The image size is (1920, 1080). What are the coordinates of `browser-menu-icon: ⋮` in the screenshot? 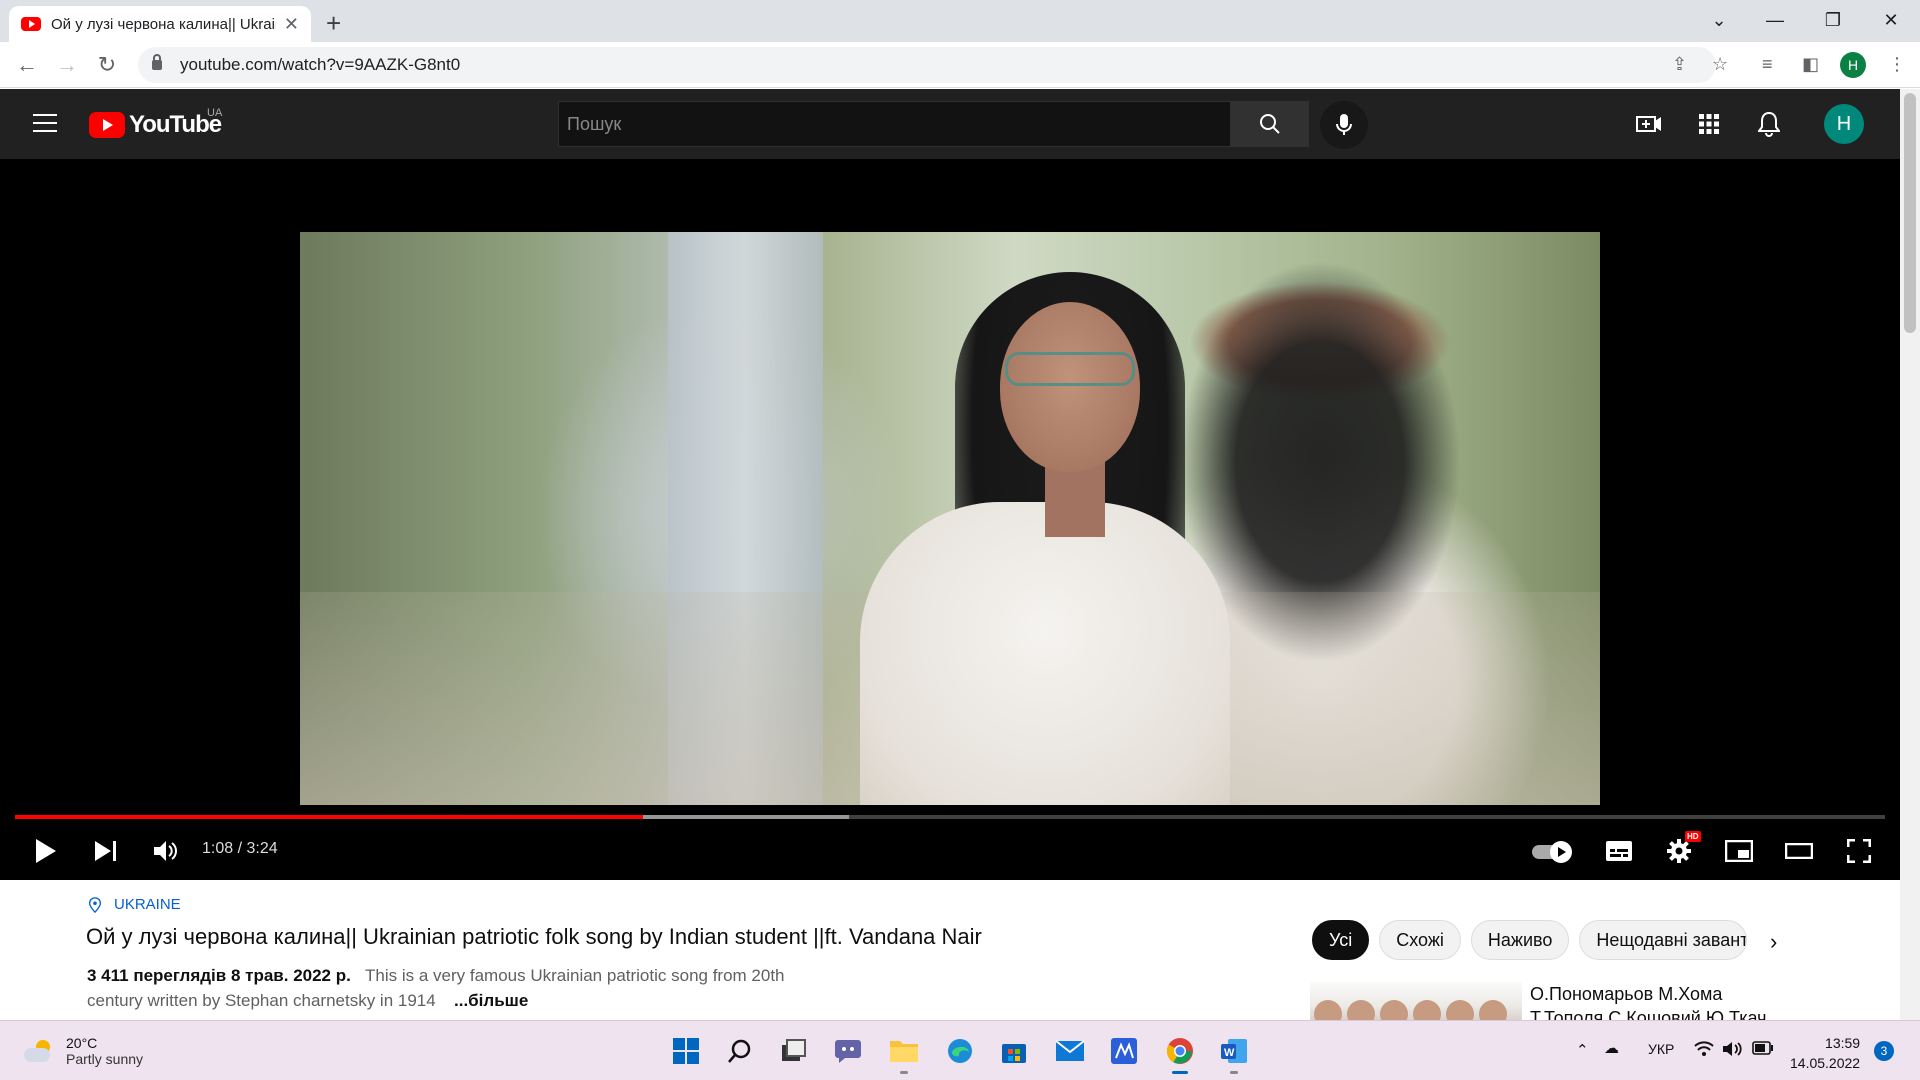 It's located at (1897, 64).